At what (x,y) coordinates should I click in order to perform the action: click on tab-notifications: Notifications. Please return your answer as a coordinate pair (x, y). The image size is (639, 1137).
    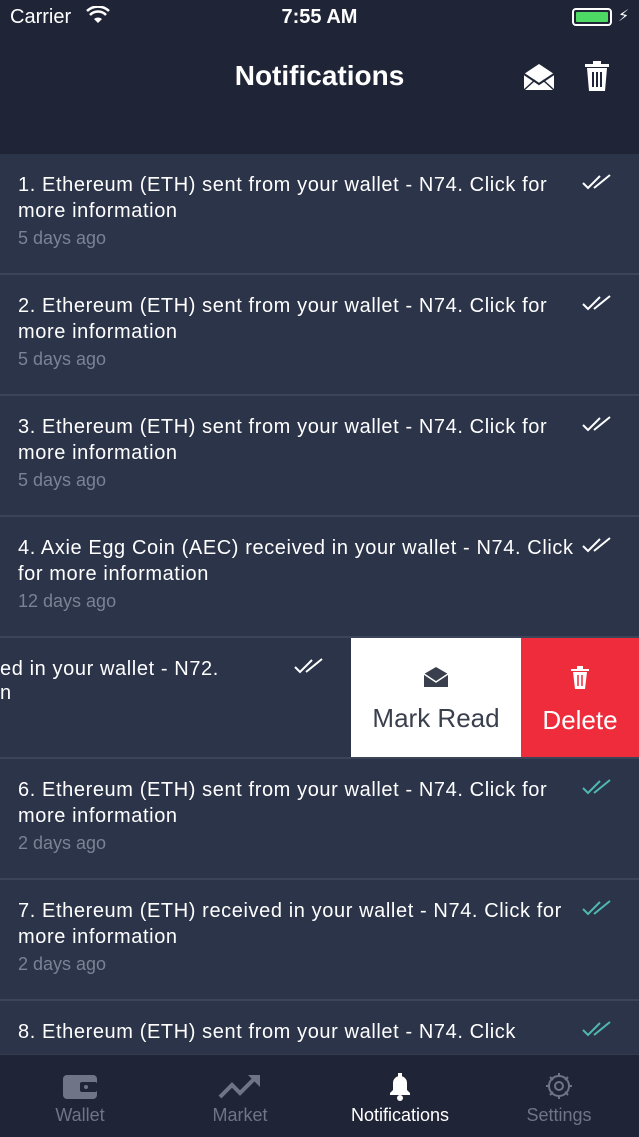
    Looking at the image, I should click on (400, 1096).